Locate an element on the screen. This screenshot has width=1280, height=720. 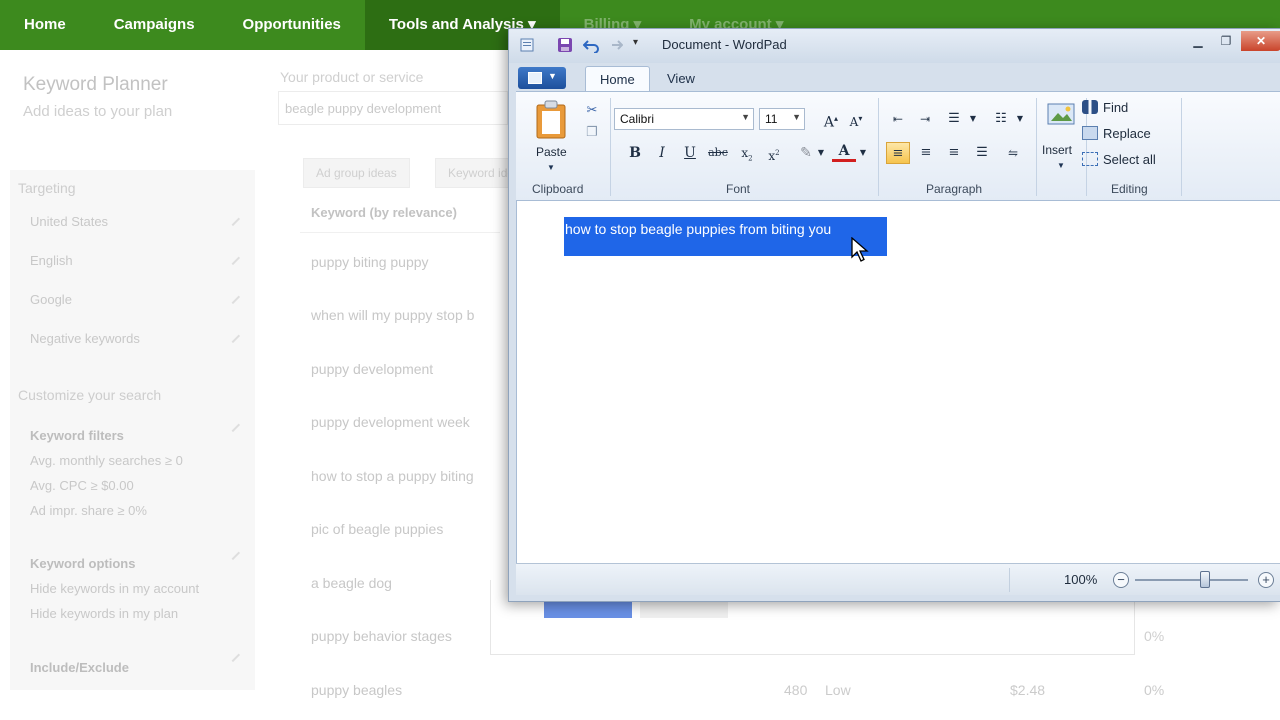
application-menu-button: ▼ is located at coordinates (542, 78).